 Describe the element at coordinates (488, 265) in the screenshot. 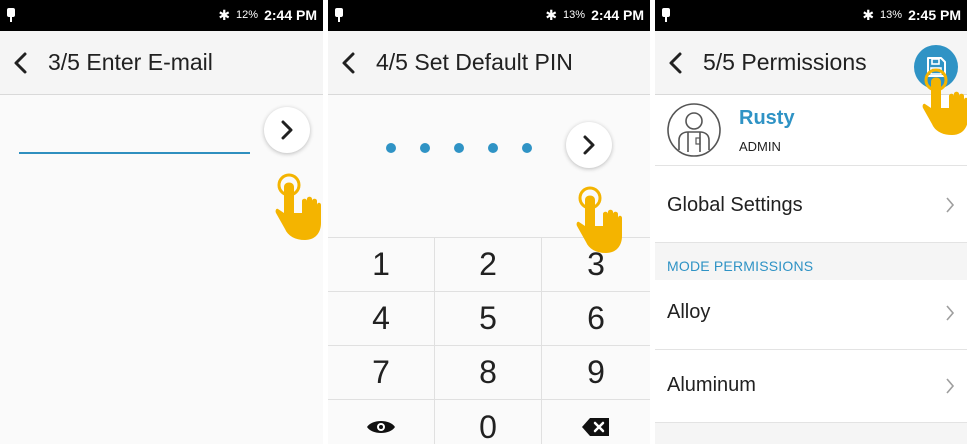

I see `key-2: 2` at that location.